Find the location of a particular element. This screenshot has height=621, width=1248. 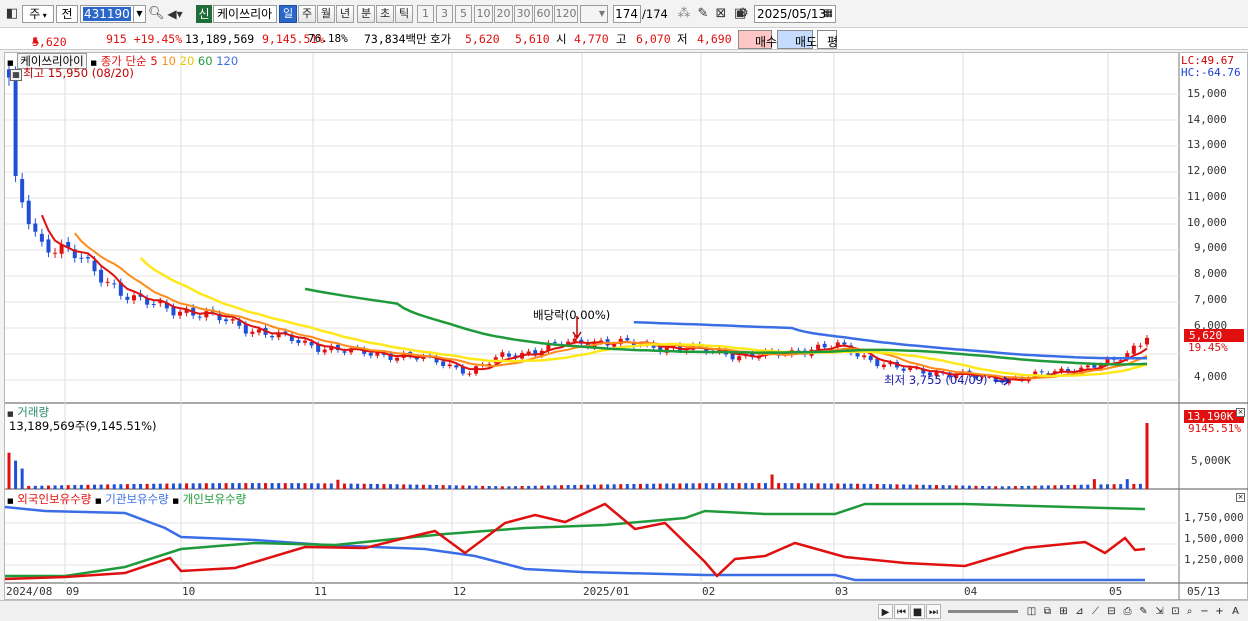

line-tool-icon: ⟋ is located at coordinates (1095, 611).